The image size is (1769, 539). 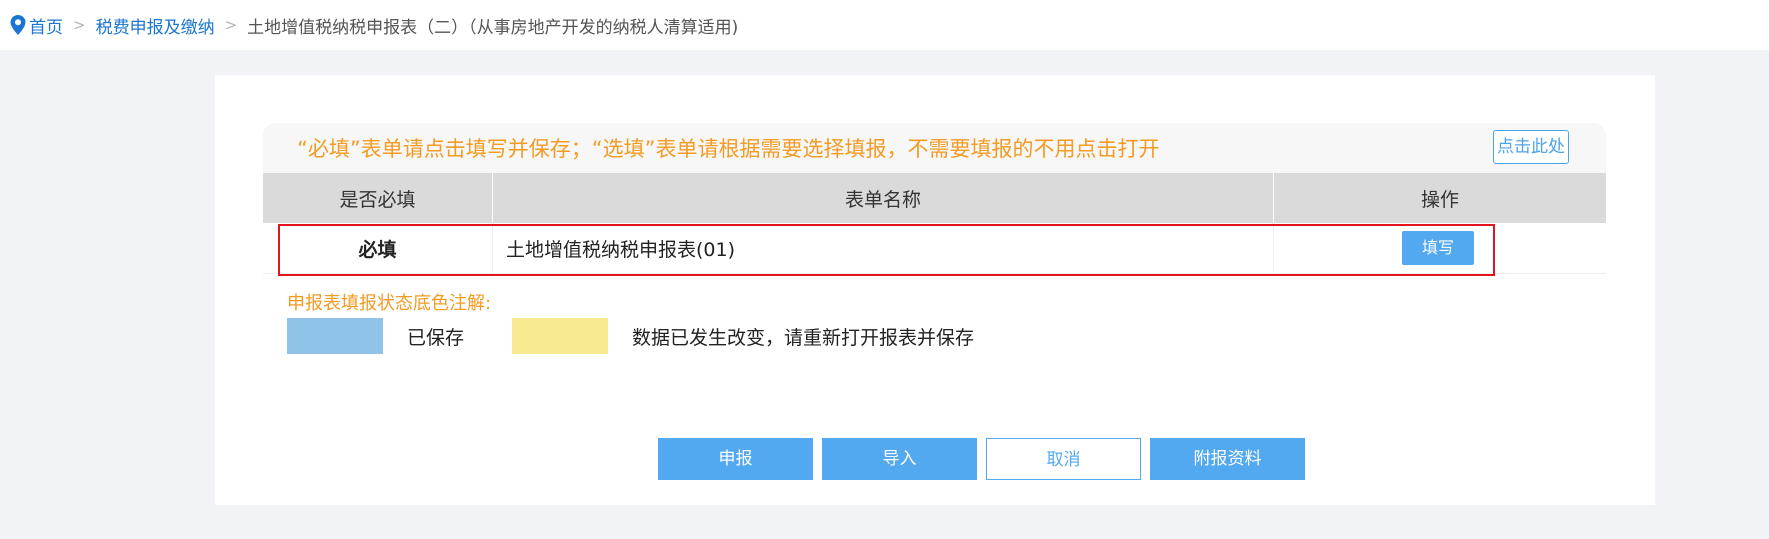 What do you see at coordinates (883, 248) in the screenshot?
I see `form-name-cell: 土地增值税纳税申报表(01)` at bounding box center [883, 248].